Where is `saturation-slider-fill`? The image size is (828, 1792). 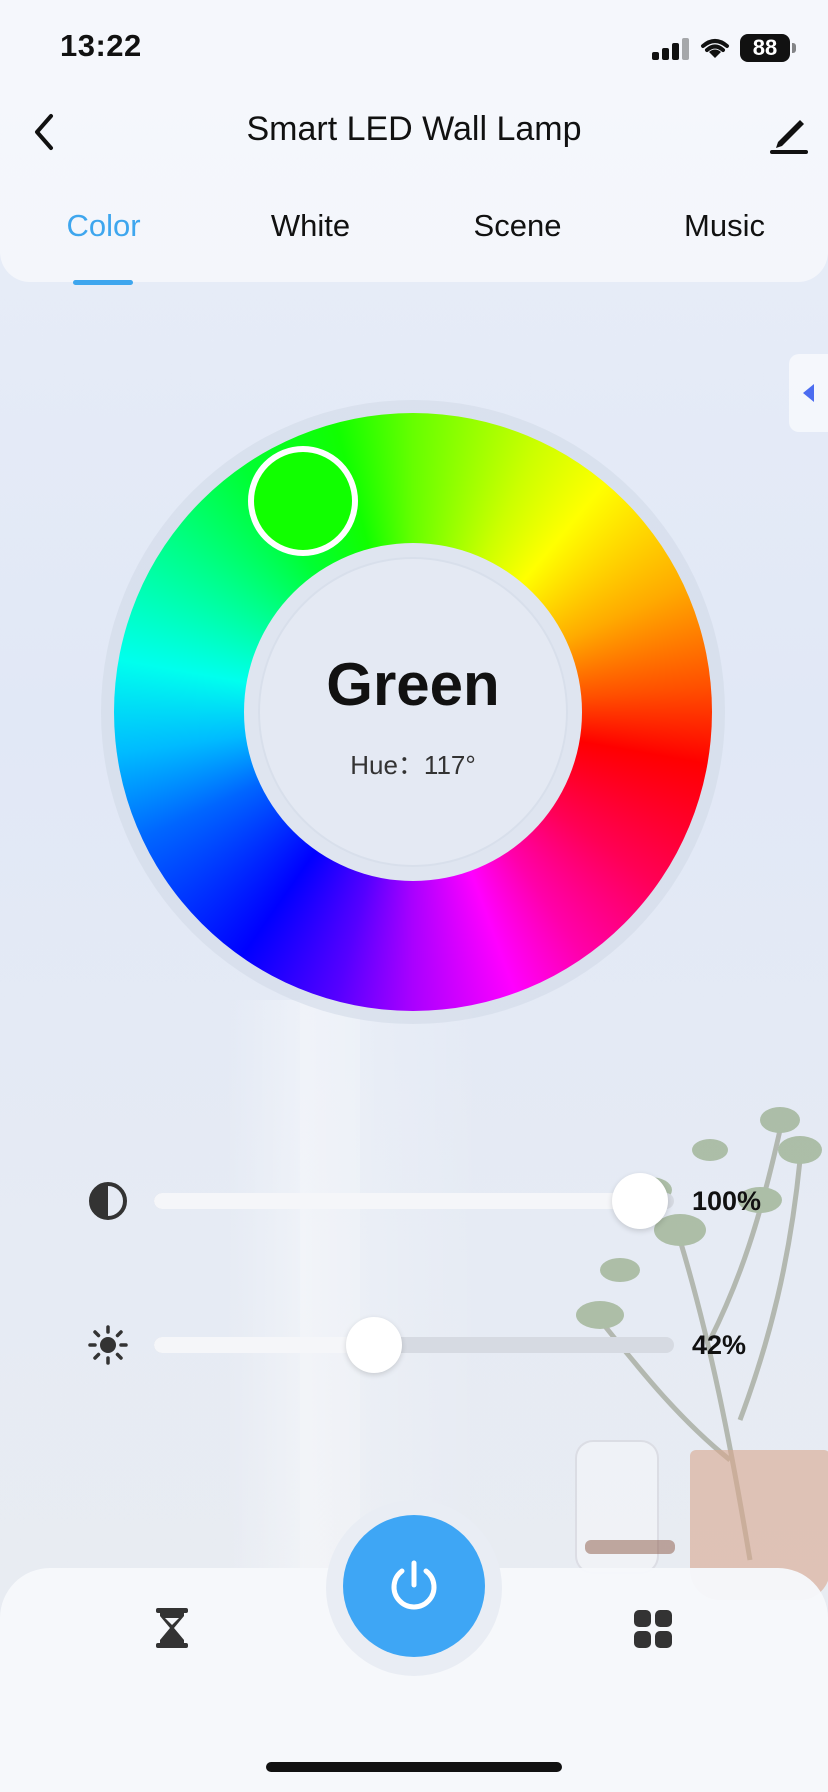
saturation-slider-fill is located at coordinates (397, 1201).